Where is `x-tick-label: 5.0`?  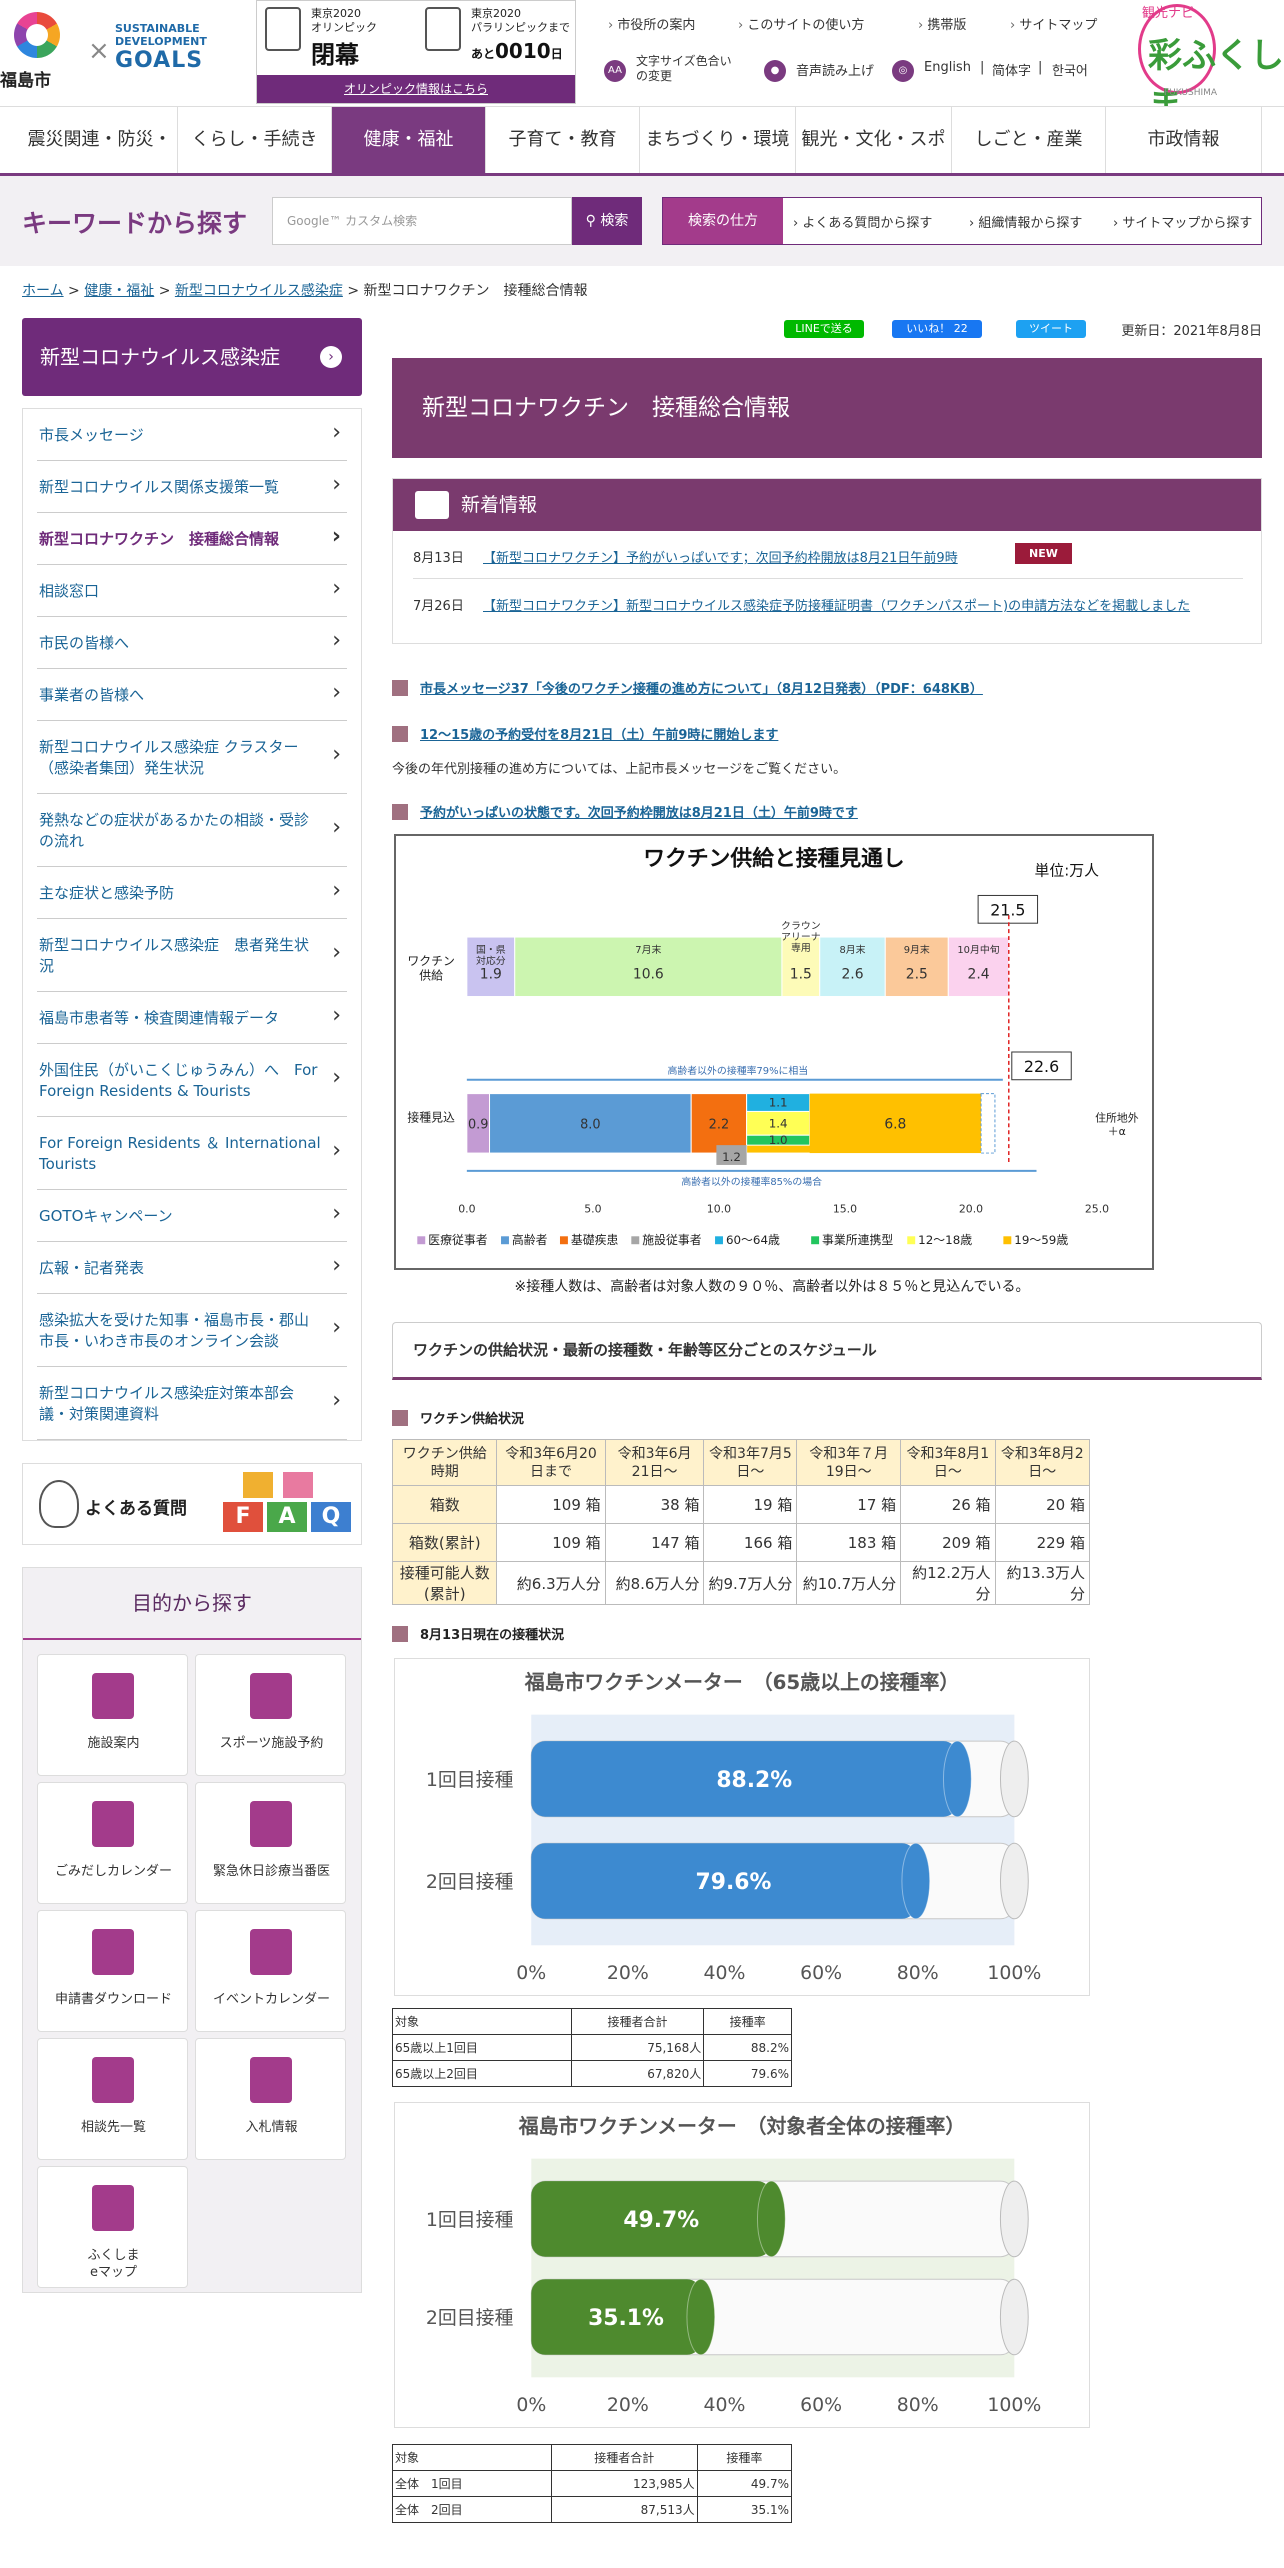 x-tick-label: 5.0 is located at coordinates (592, 1209).